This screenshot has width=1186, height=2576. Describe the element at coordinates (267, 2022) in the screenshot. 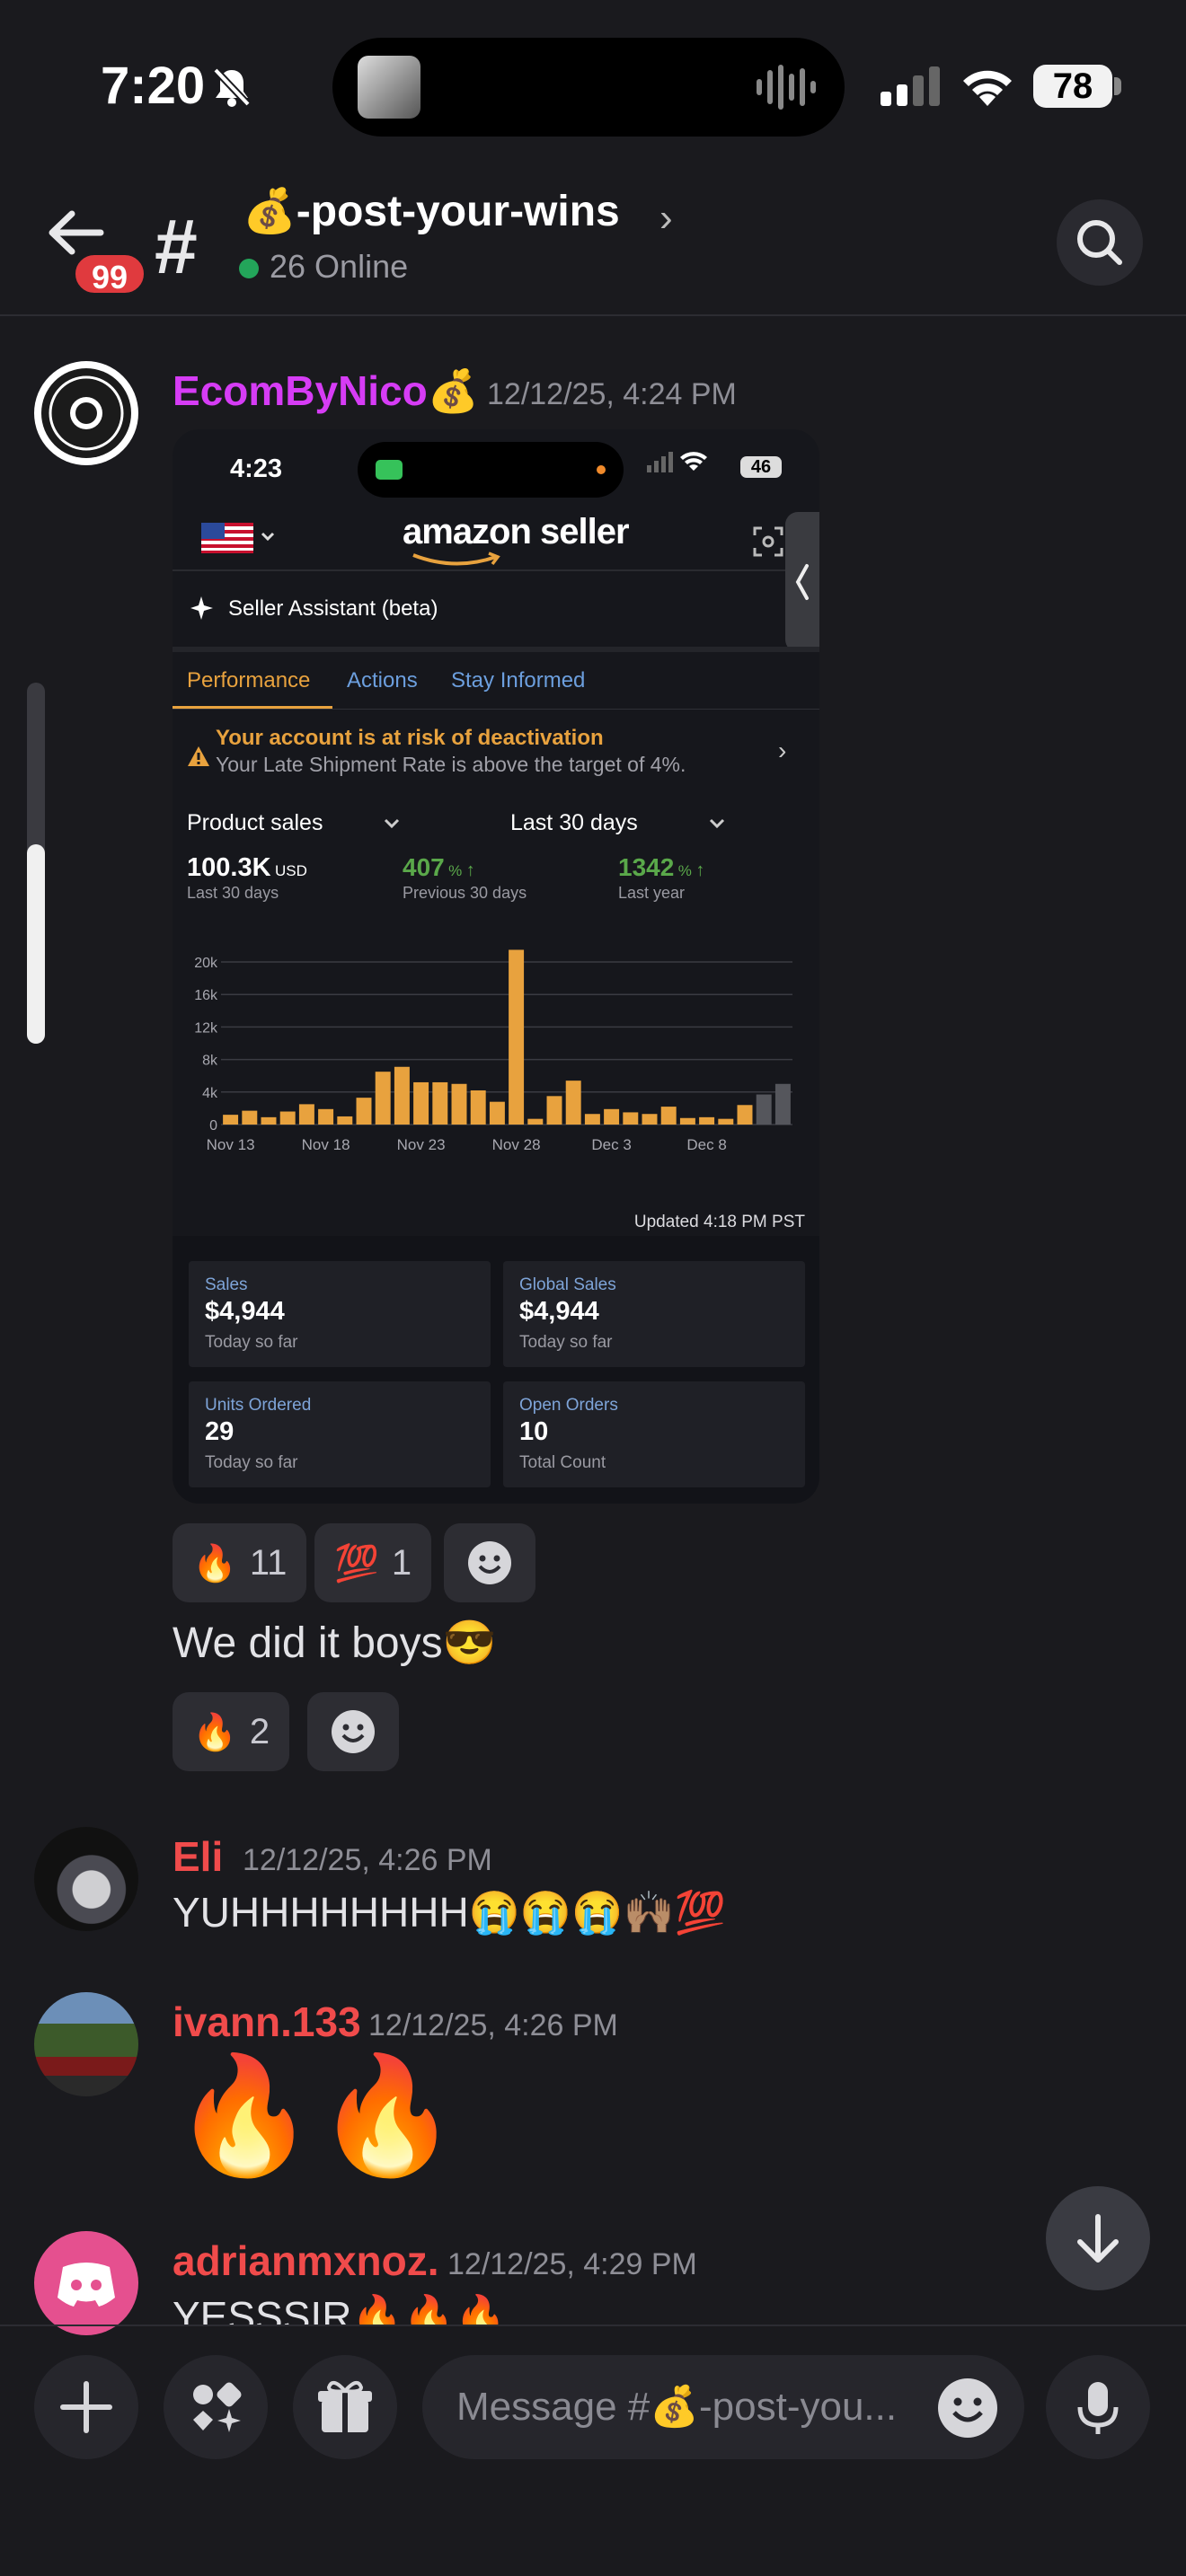

I see `username: ivann.133` at that location.